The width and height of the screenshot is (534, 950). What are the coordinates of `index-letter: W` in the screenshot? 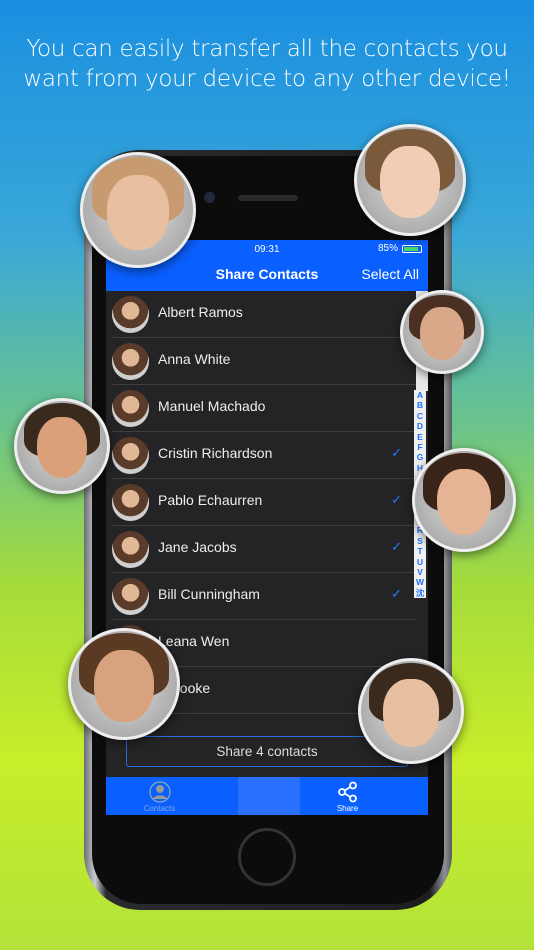 It's located at (420, 582).